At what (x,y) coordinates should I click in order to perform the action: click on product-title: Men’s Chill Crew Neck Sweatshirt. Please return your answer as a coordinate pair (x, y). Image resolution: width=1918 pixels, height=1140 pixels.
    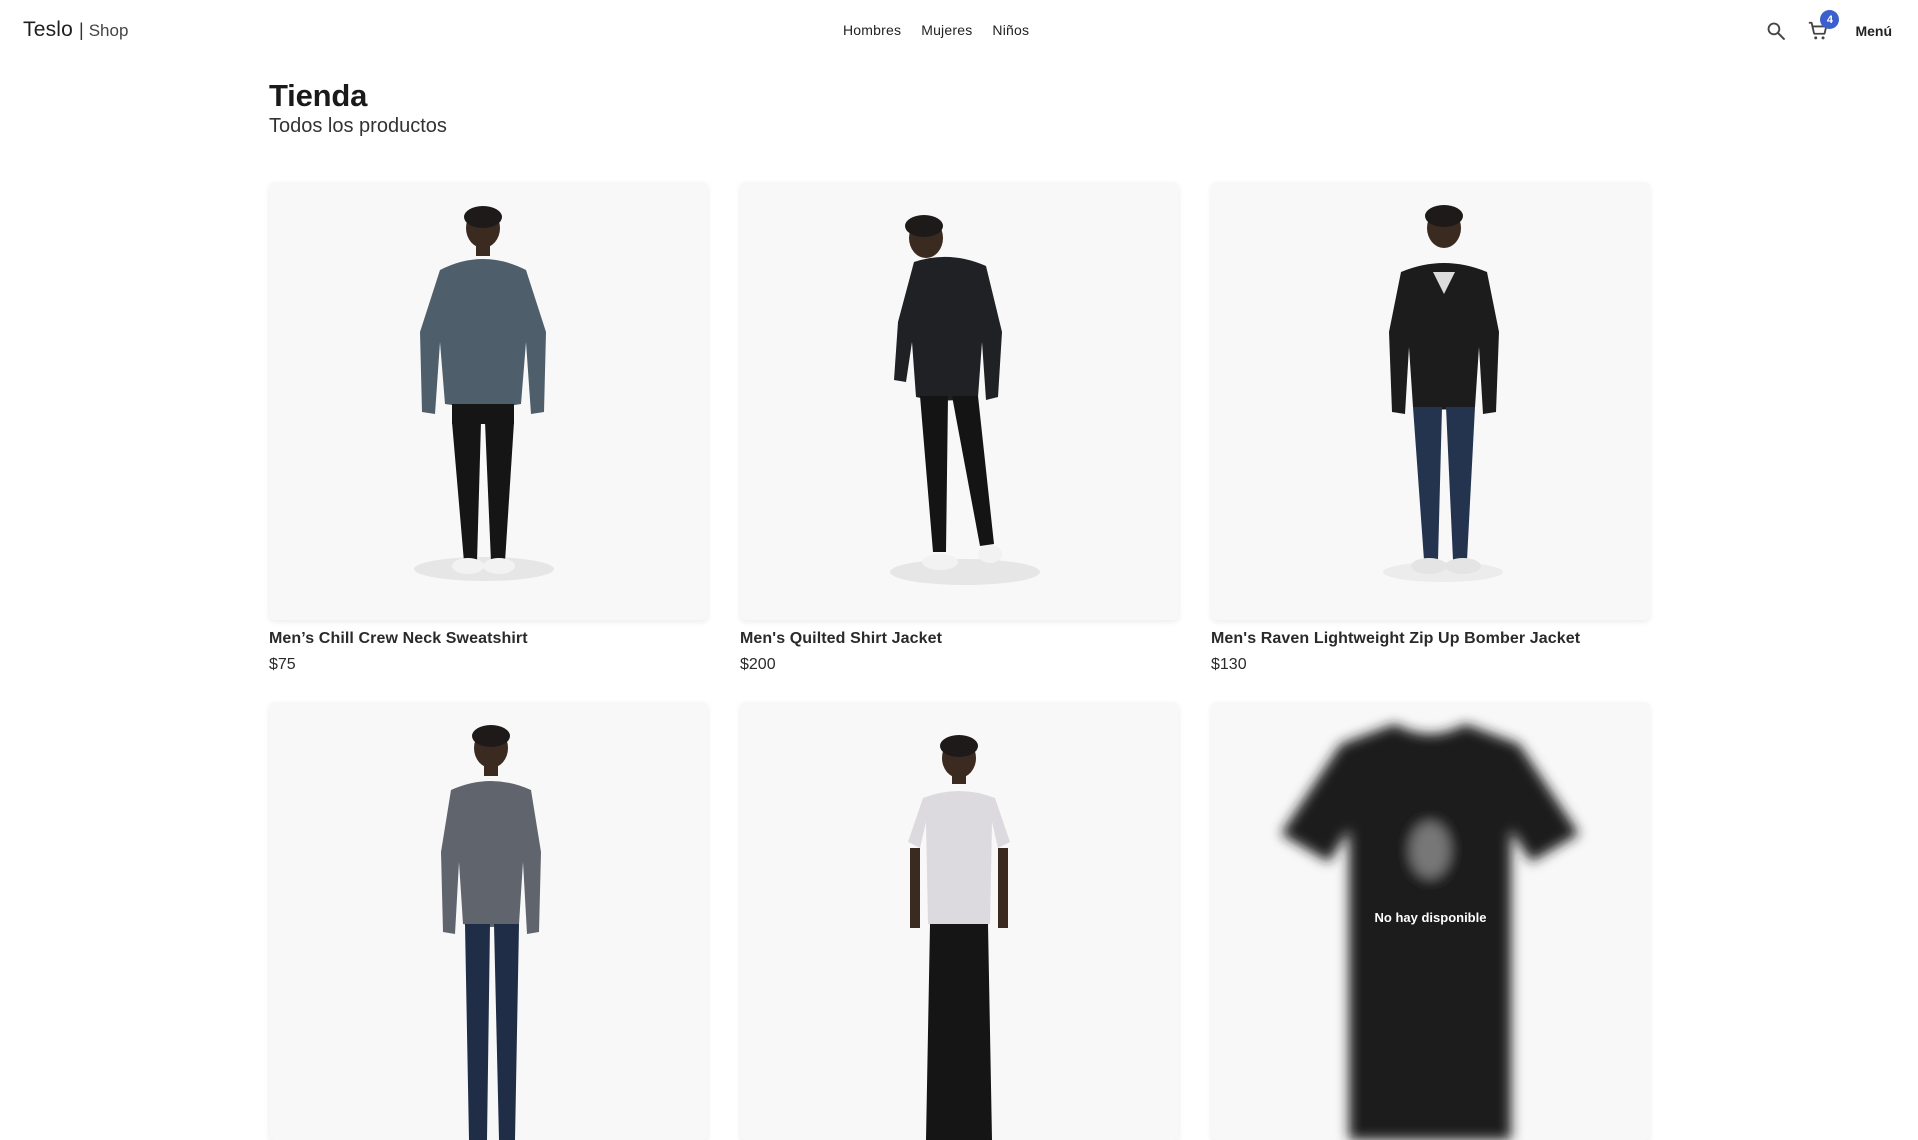
    Looking at the image, I should click on (488, 639).